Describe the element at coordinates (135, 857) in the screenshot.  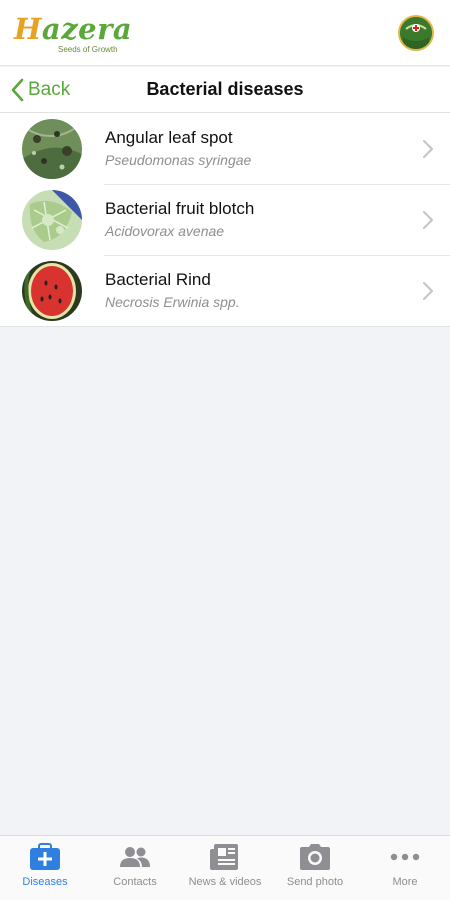
I see `people-icon` at that location.